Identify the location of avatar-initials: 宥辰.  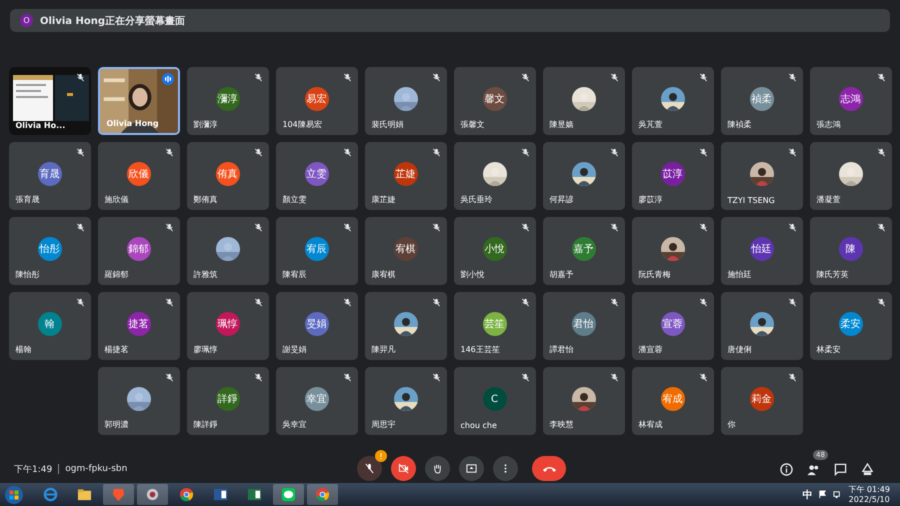
(316, 249).